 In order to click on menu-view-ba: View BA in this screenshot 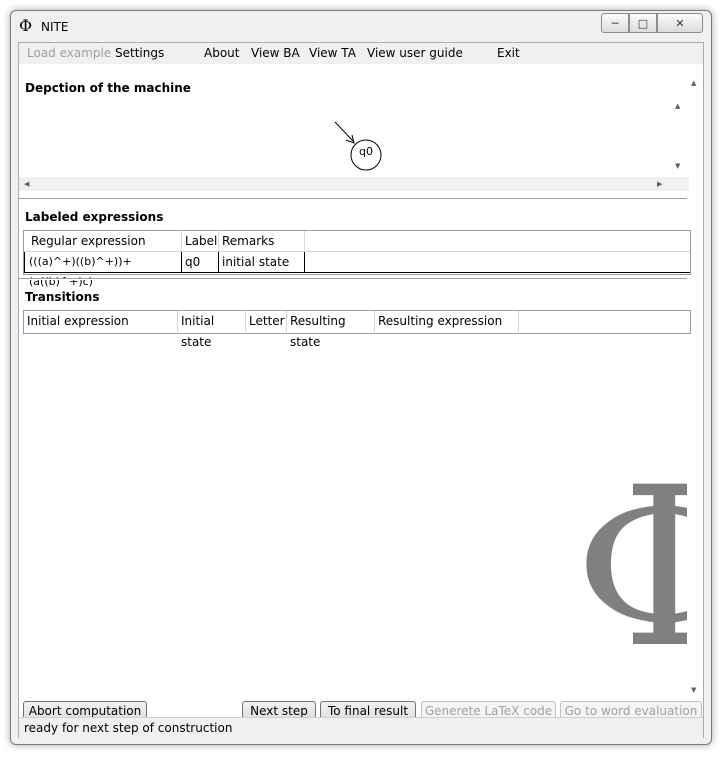, I will do `click(275, 53)`.